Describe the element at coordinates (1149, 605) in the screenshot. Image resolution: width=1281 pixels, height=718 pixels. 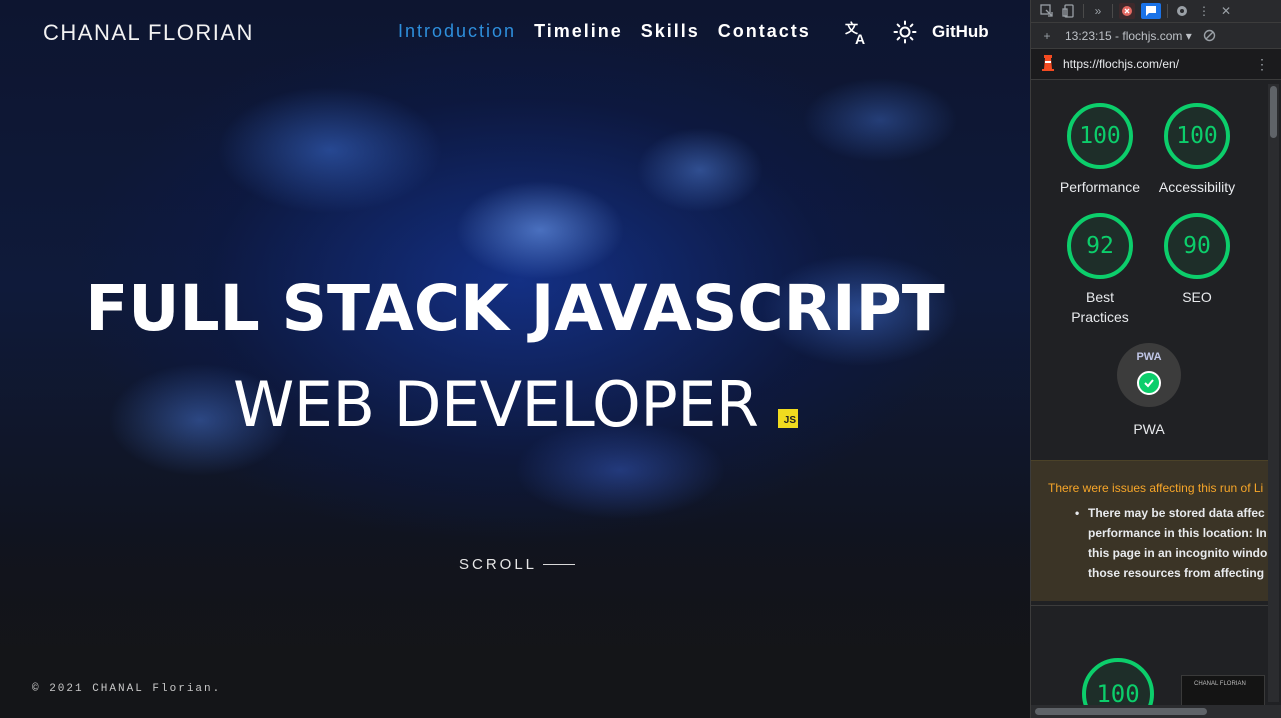
I see `section-divider` at that location.